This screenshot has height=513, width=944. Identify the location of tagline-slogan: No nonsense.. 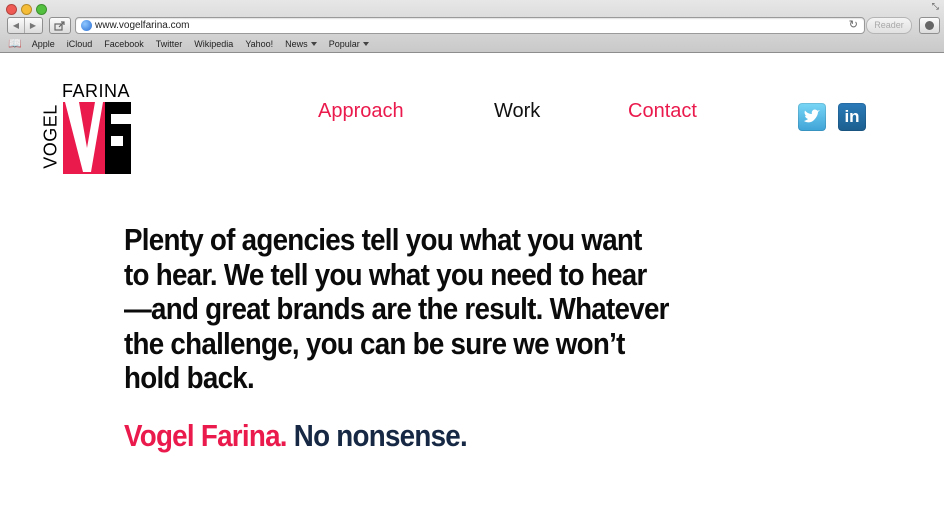
(380, 436).